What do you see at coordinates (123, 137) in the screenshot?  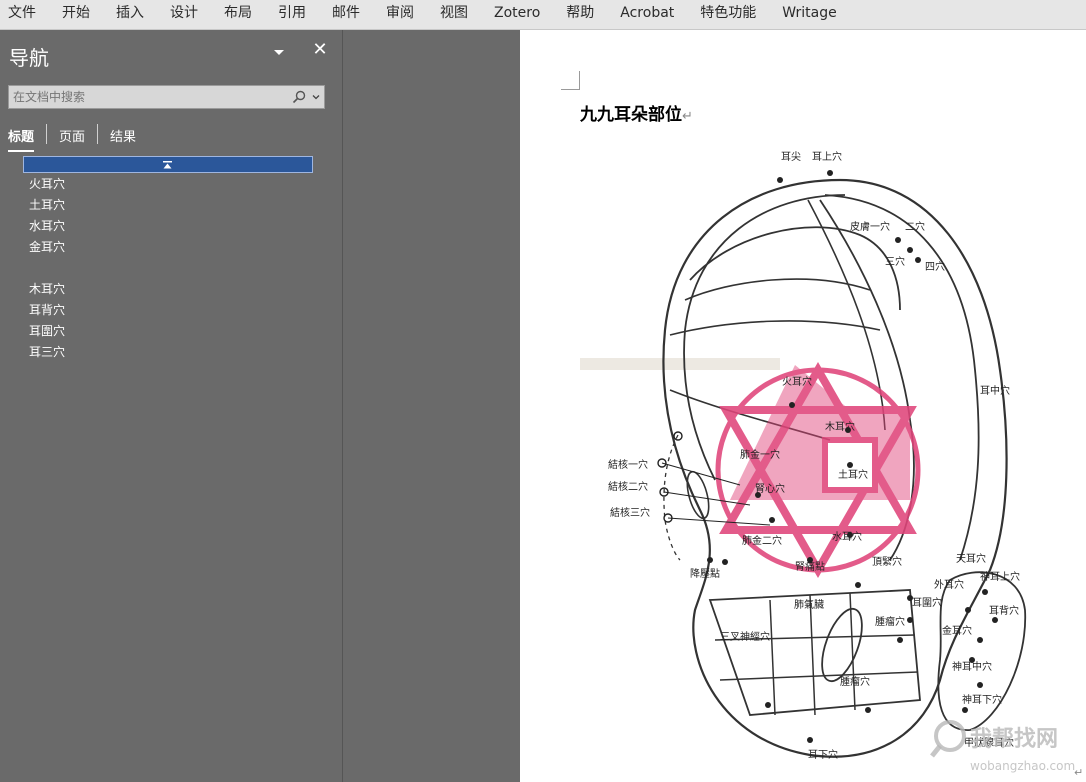 I see `tab-results: 结果` at bounding box center [123, 137].